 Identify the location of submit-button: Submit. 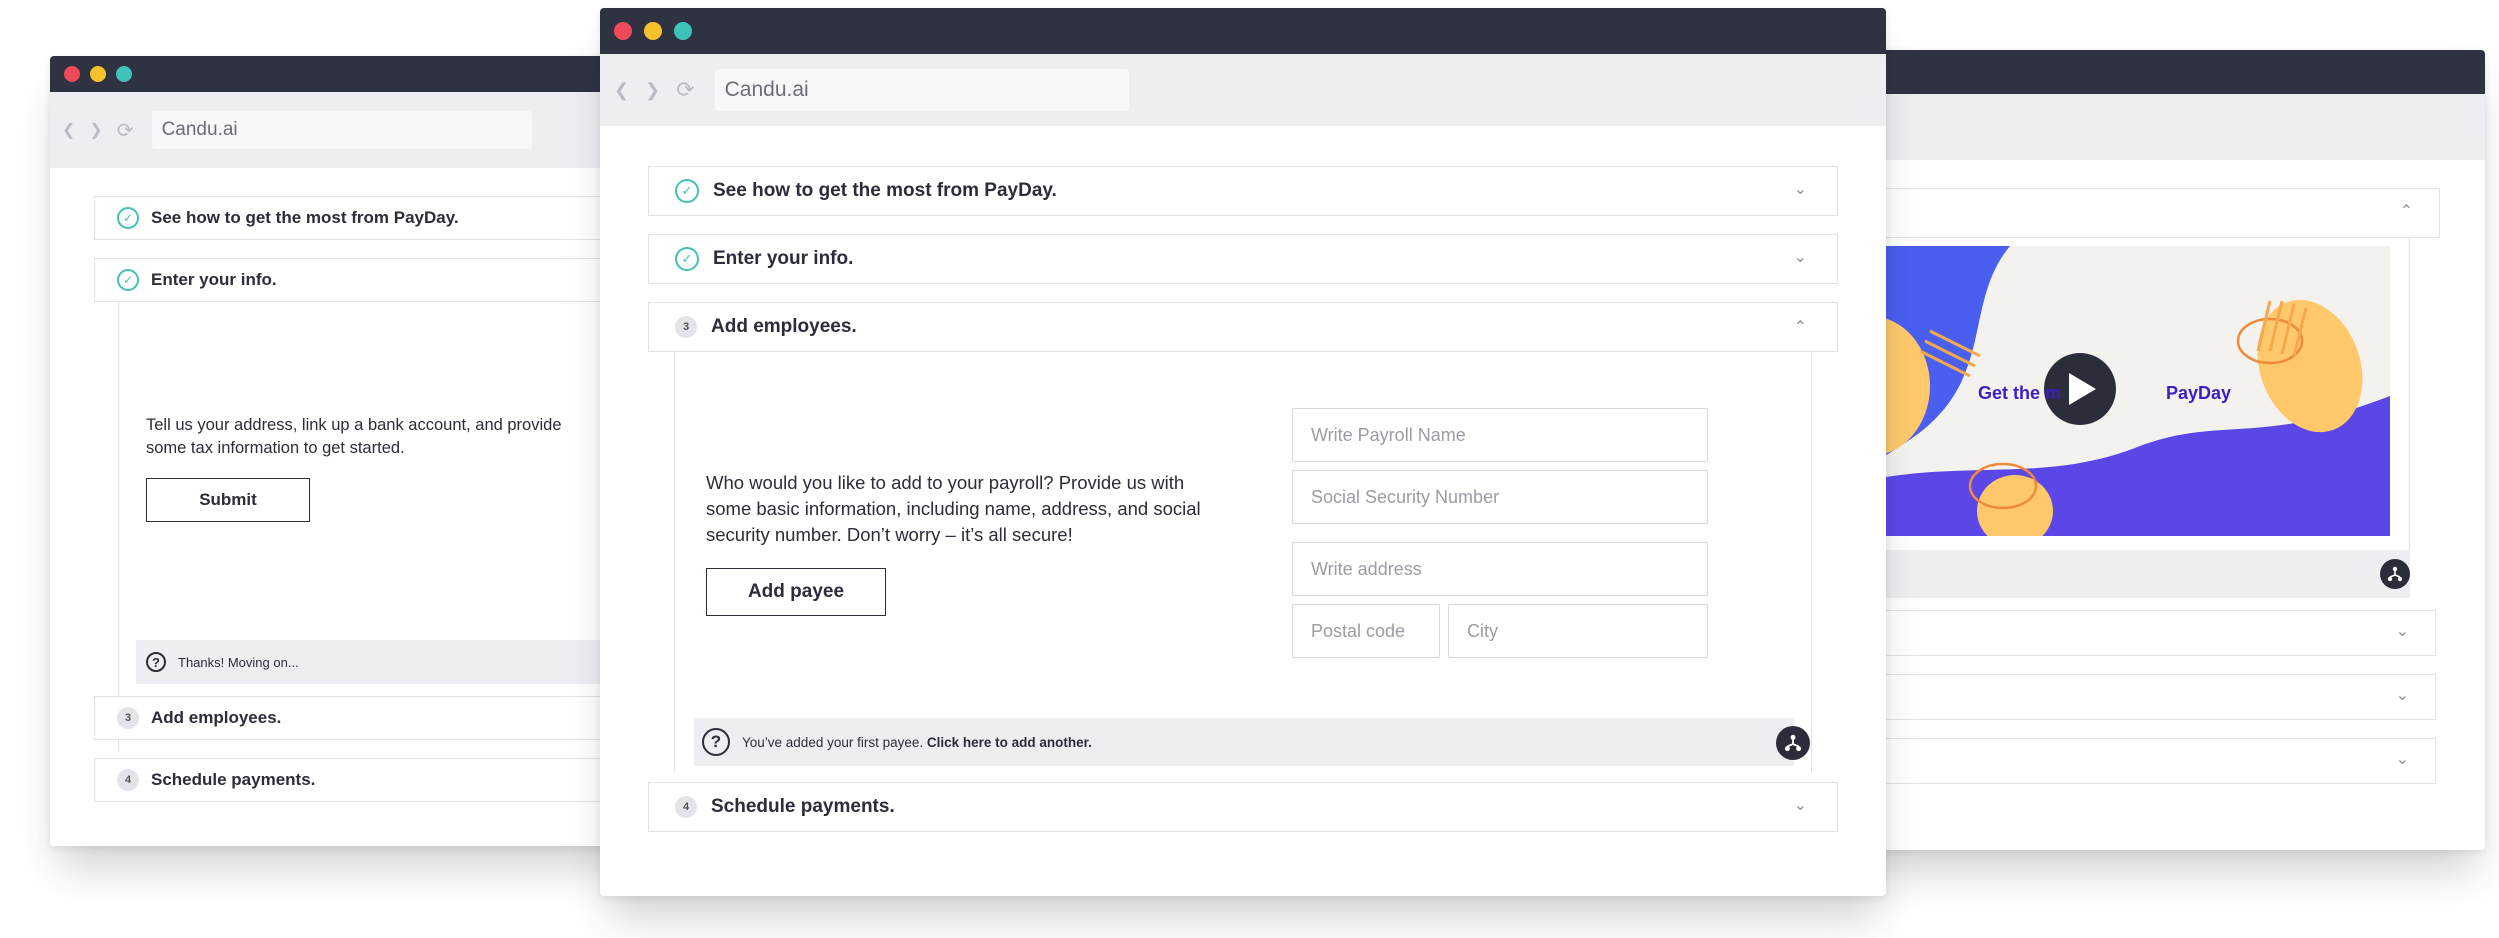
(228, 500).